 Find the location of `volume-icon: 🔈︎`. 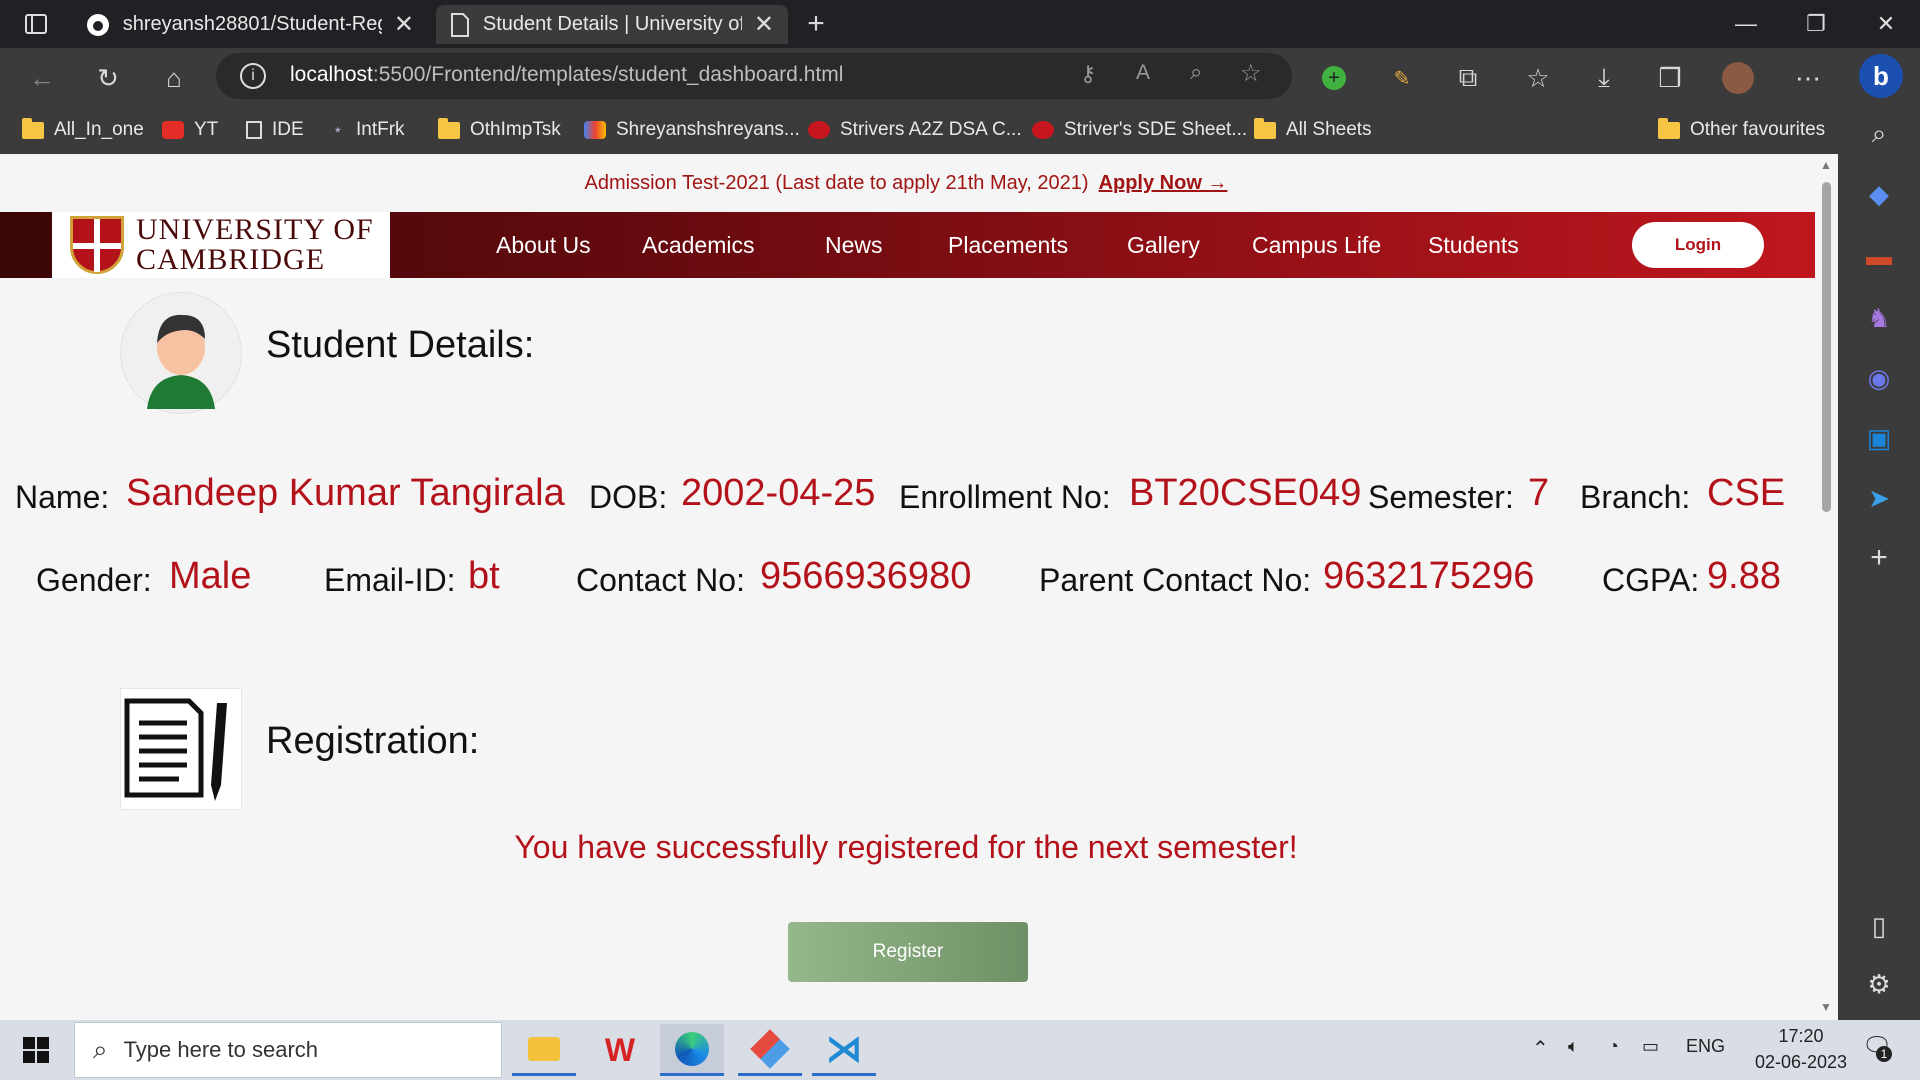

volume-icon: 🔈︎ is located at coordinates (1573, 1046).